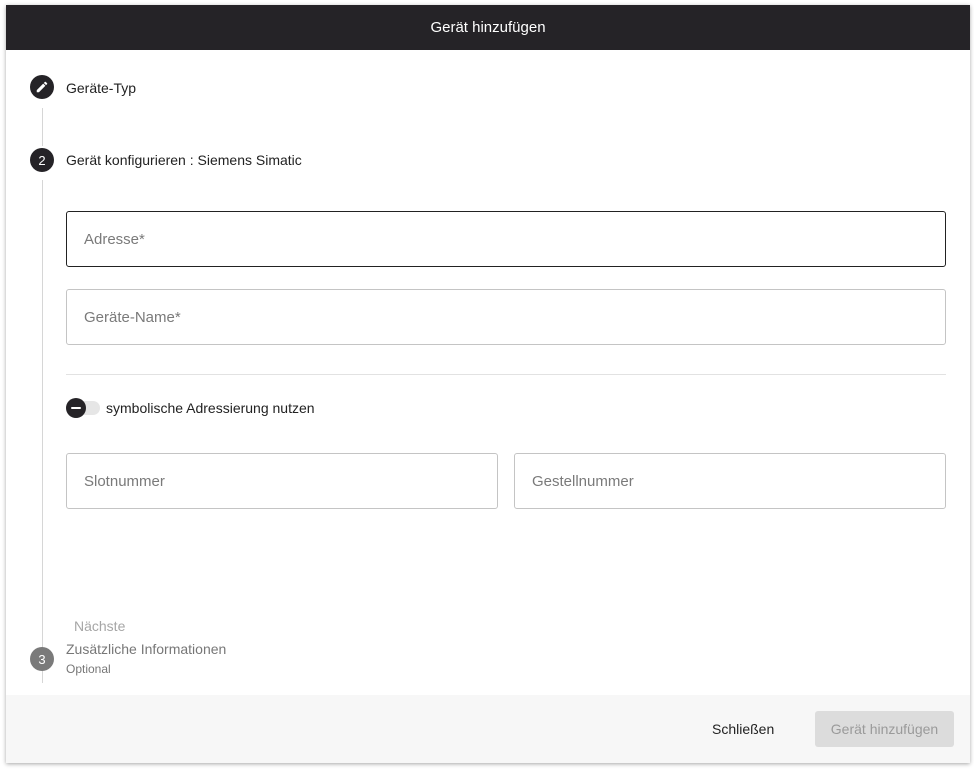 The image size is (974, 769). I want to click on address-input, so click(513, 239).